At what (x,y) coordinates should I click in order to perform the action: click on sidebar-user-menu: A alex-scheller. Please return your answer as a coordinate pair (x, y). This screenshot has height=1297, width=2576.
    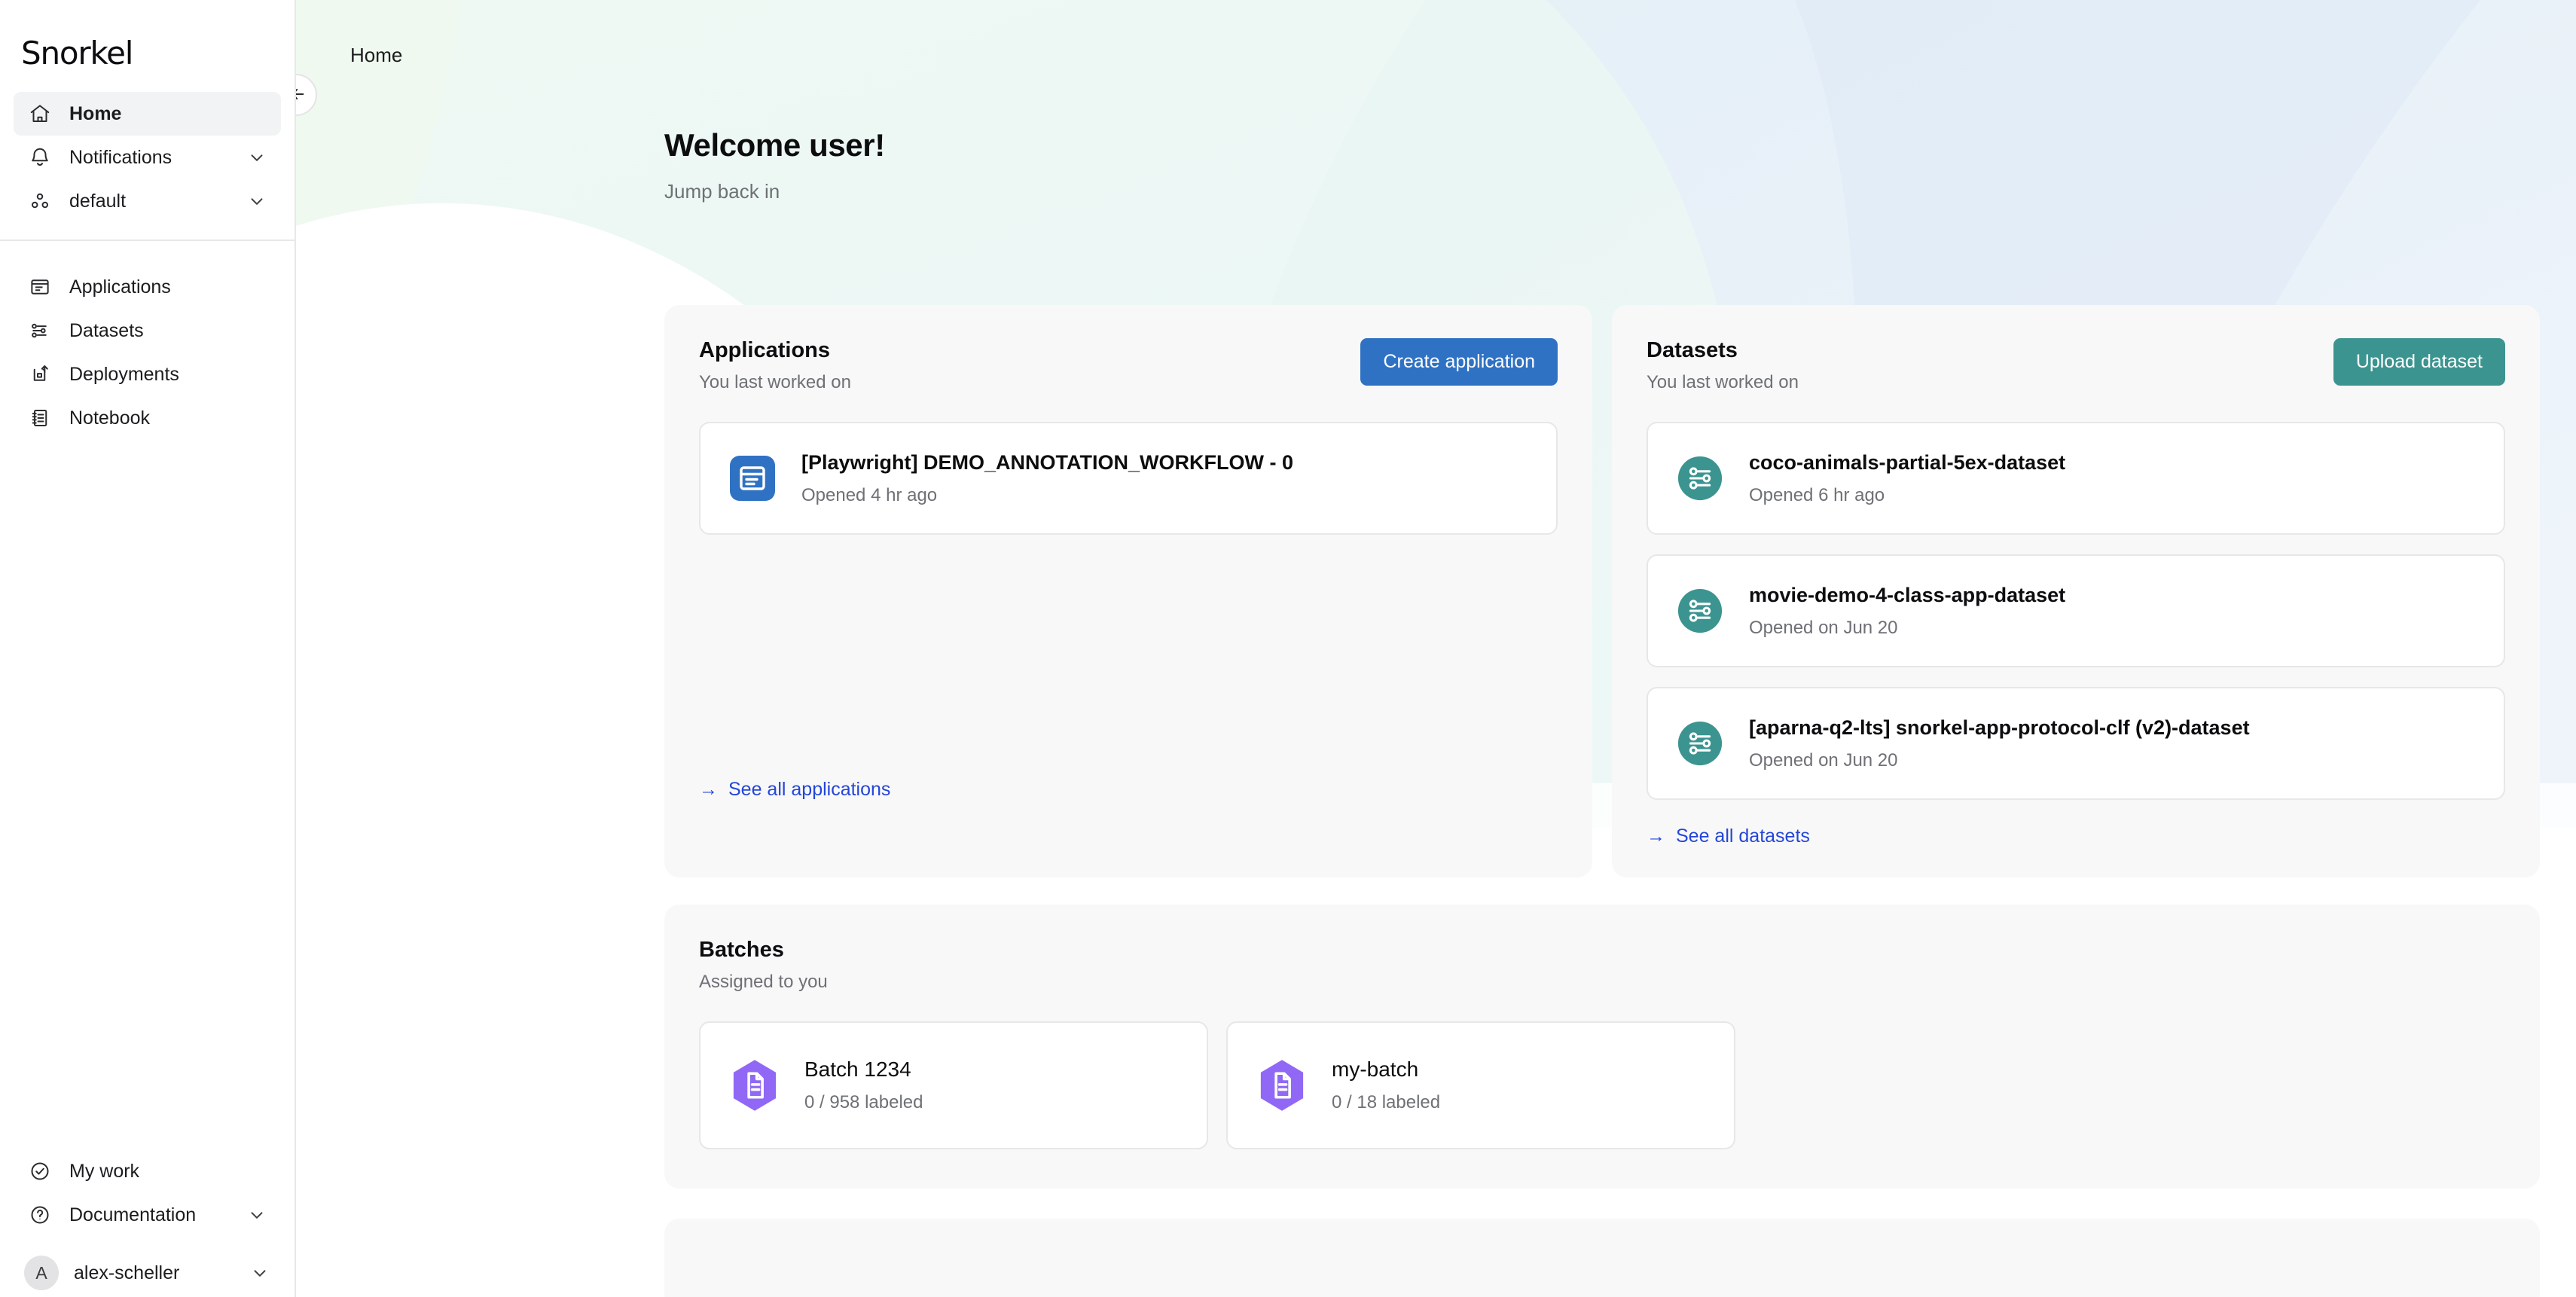
    Looking at the image, I should click on (147, 1273).